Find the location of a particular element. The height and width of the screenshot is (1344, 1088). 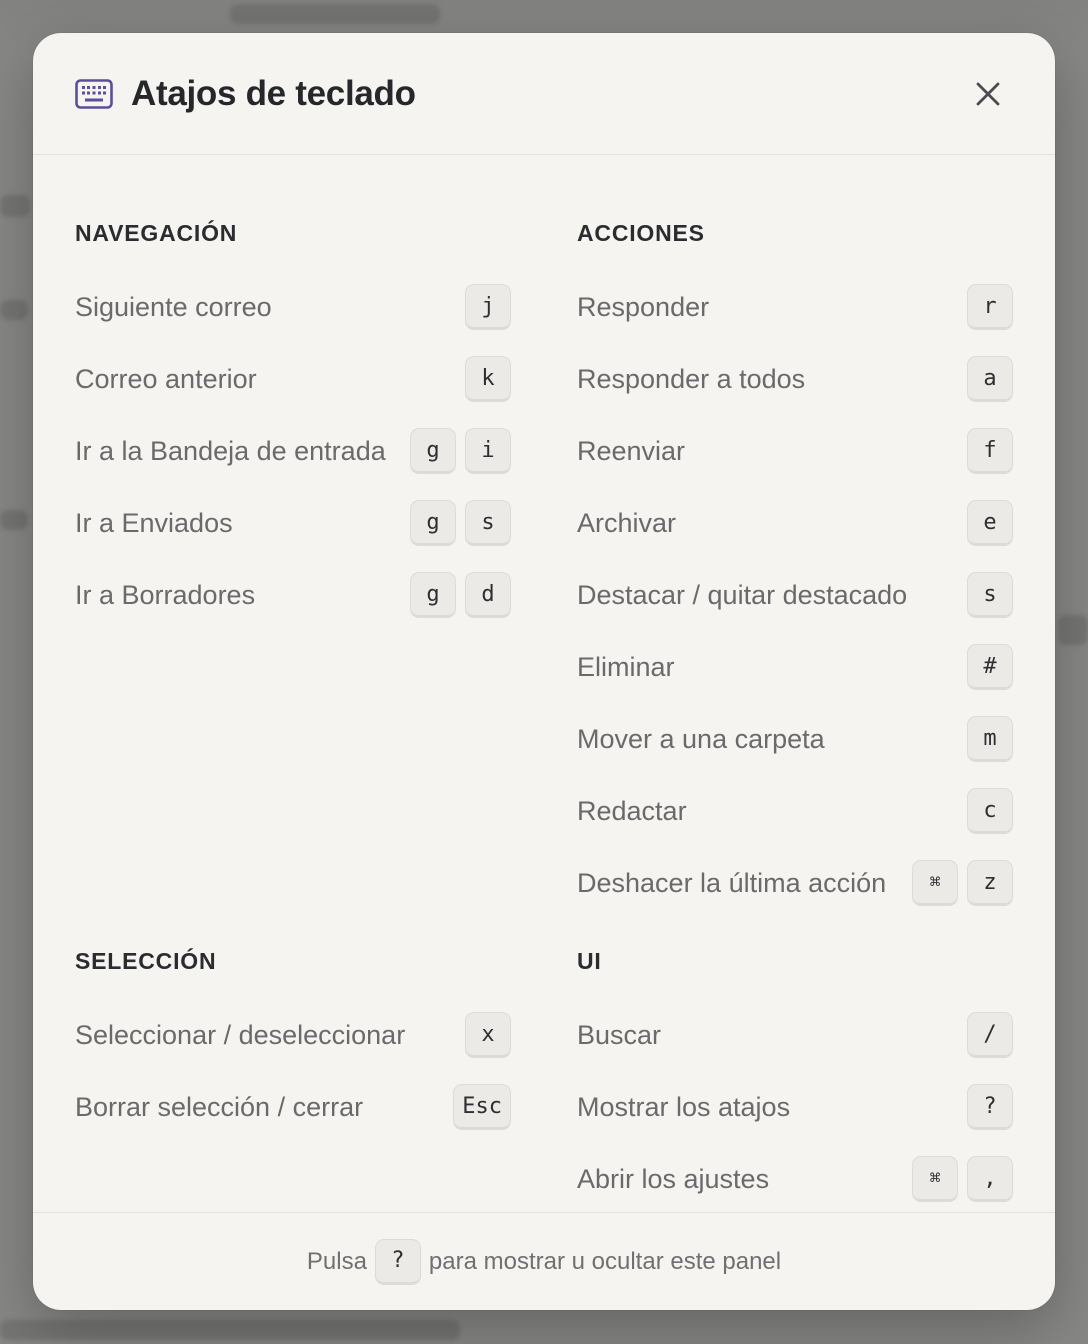

key-cap: / is located at coordinates (990, 1035).